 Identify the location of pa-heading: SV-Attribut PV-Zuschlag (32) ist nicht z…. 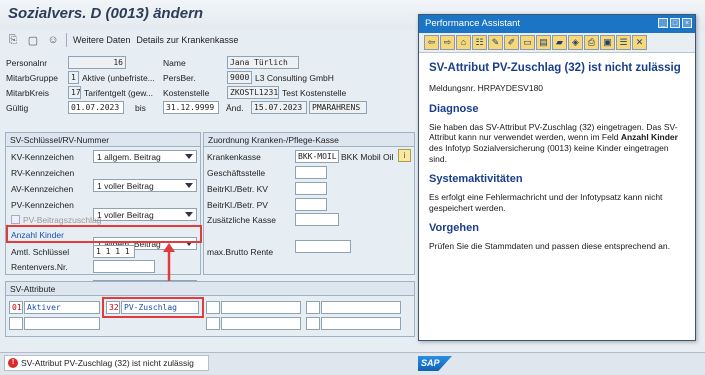
(555, 68).